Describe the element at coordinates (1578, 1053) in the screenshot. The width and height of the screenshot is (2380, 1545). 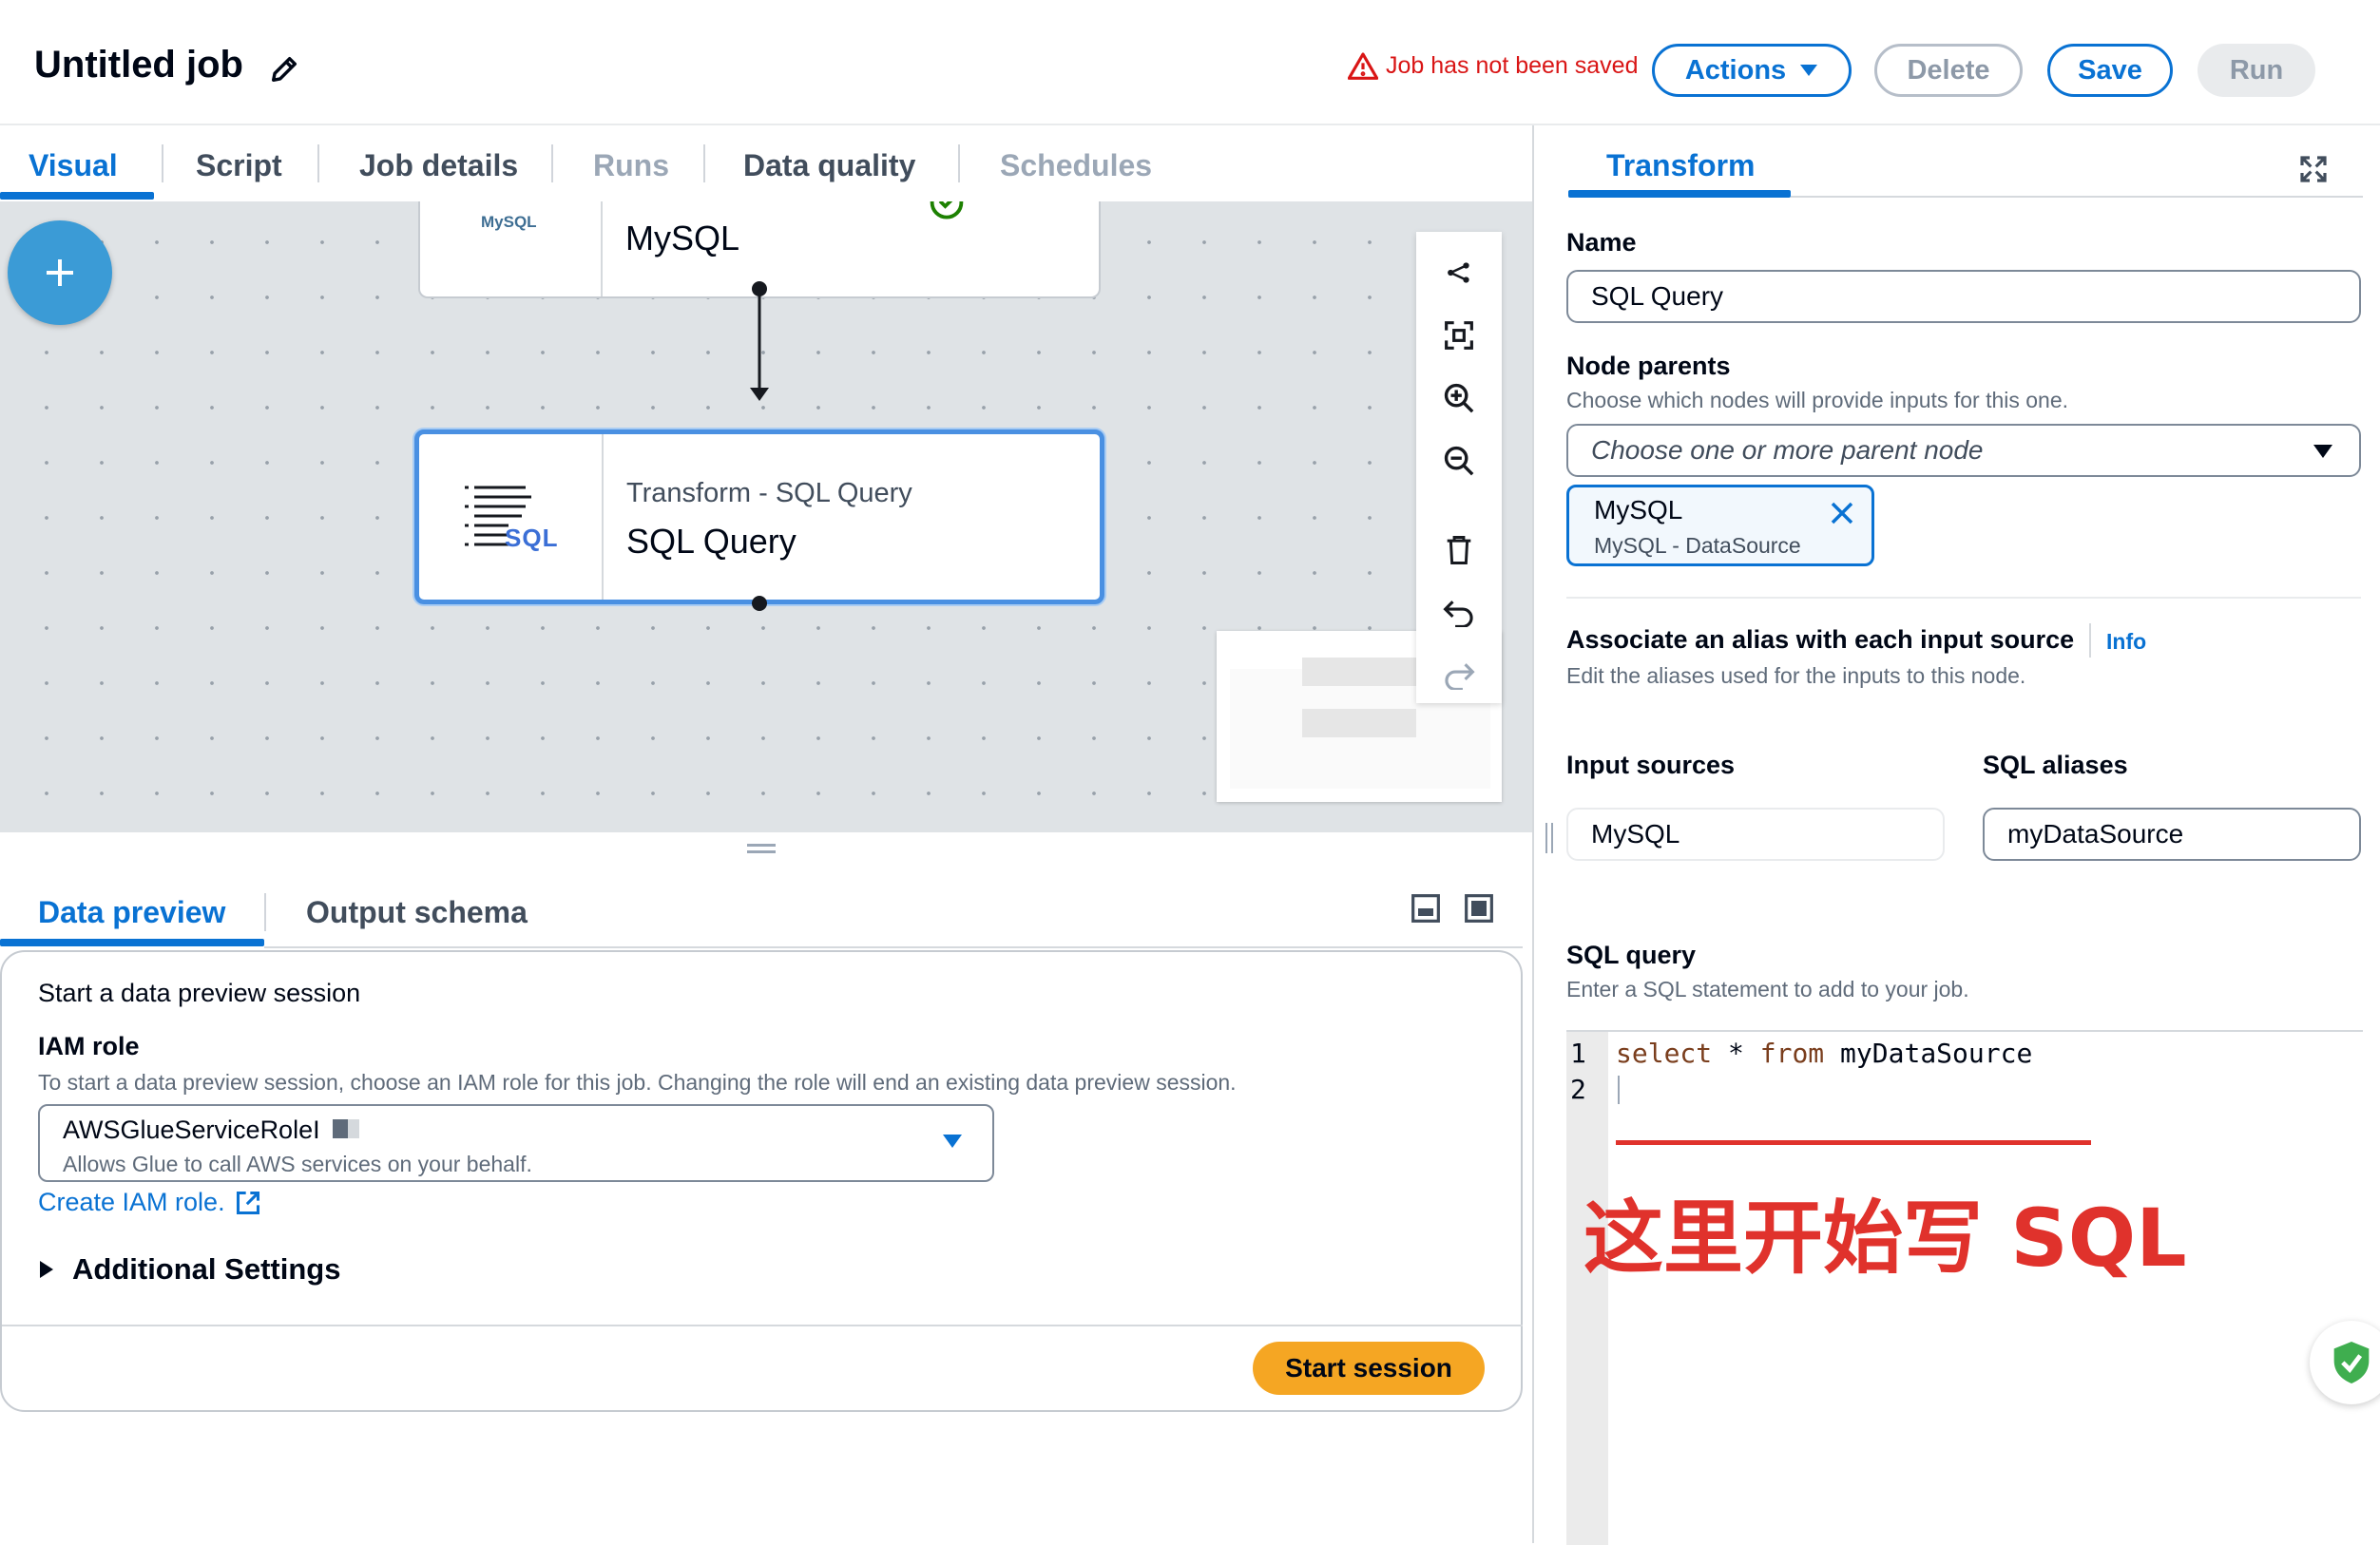
I see `line-number: 1` at that location.